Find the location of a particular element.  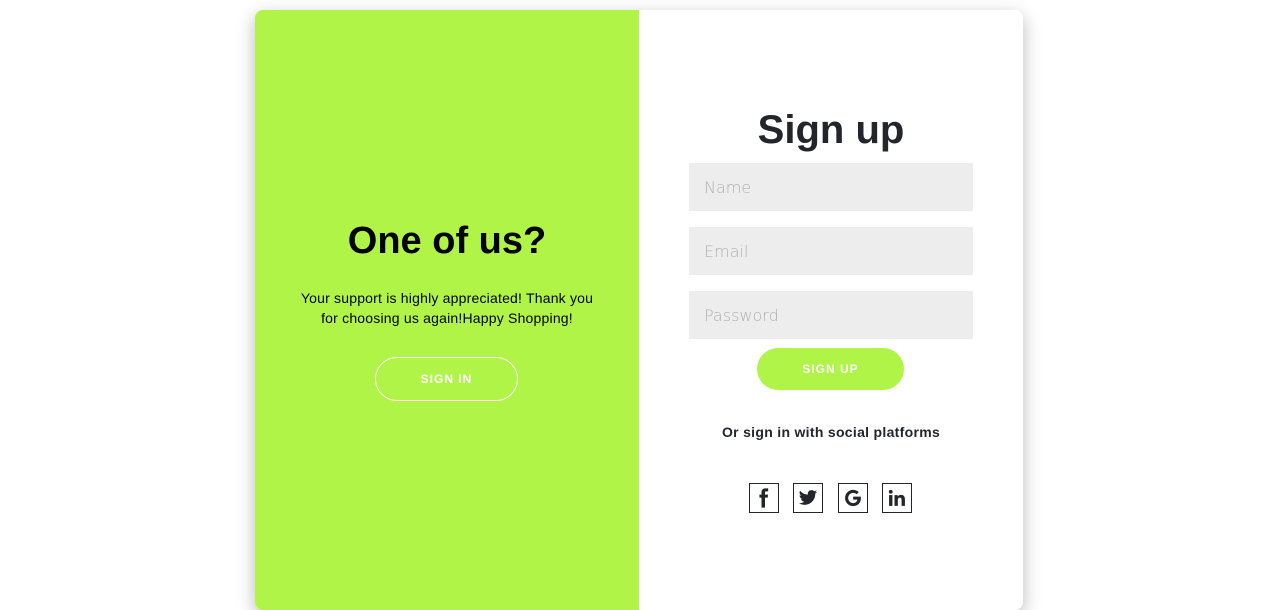

google-icon is located at coordinates (853, 498).